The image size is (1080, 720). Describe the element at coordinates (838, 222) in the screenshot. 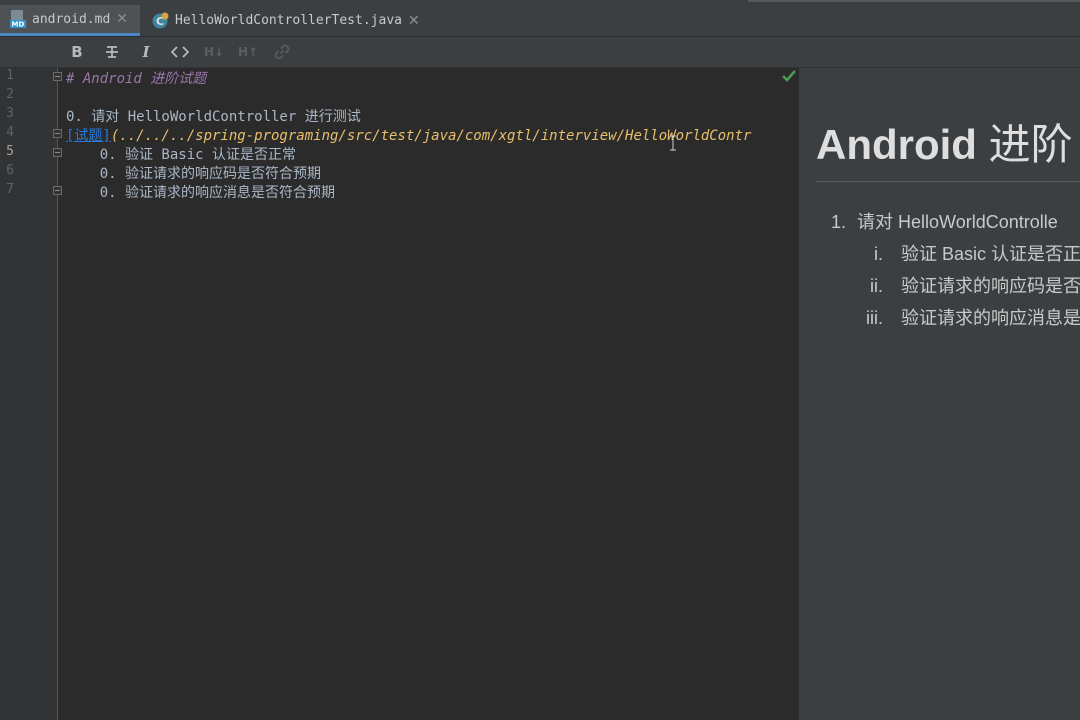

I see `list-number: 1.` at that location.